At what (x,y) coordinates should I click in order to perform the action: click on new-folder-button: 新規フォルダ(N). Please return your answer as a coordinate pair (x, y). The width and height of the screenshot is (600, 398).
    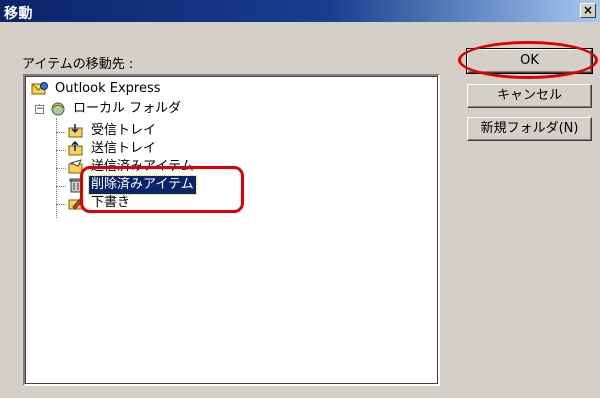
    Looking at the image, I should click on (529, 129).